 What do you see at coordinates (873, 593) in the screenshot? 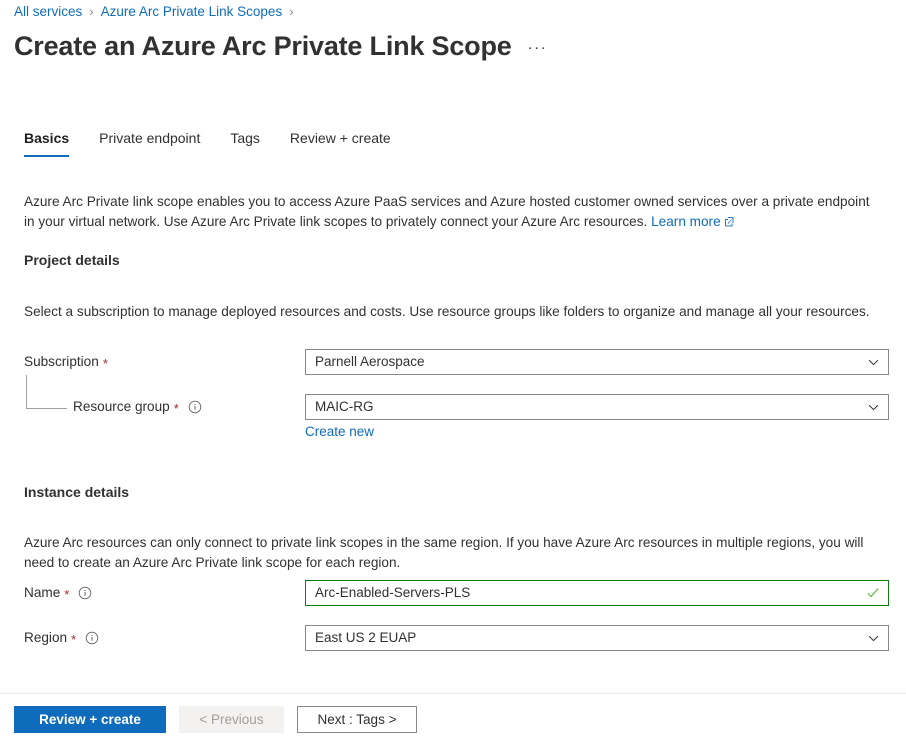
I see `validation-success-icon` at bounding box center [873, 593].